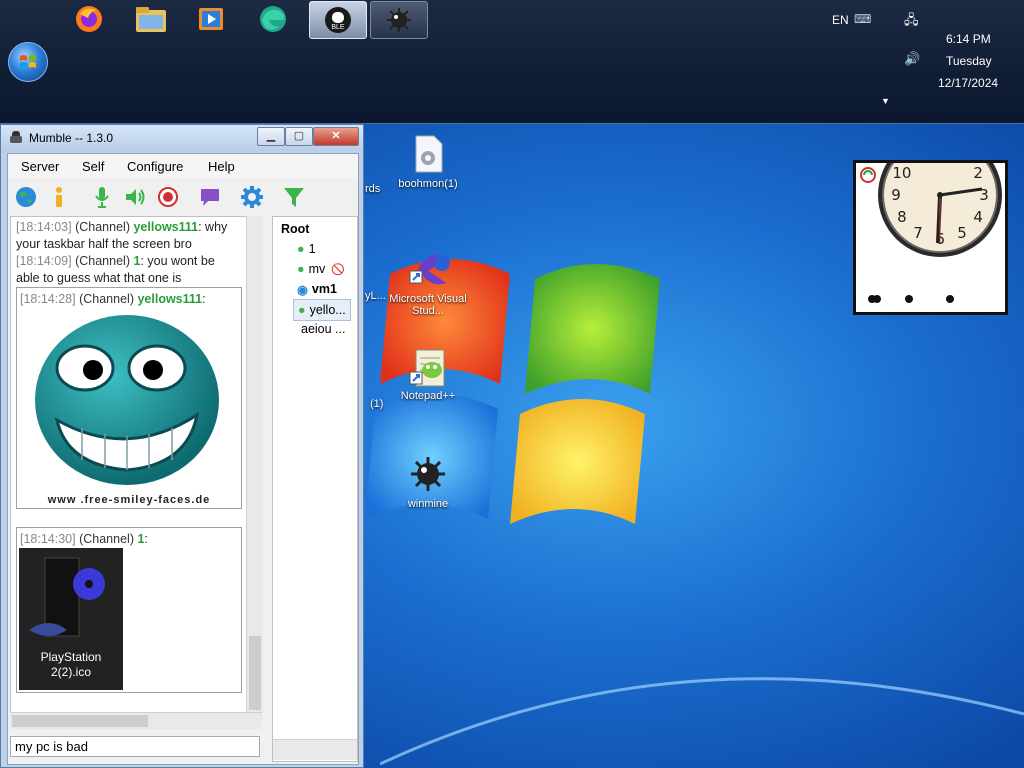 This screenshot has height=768, width=1024. I want to click on image-caption: www .free-smiley-faces.de, so click(129, 500).